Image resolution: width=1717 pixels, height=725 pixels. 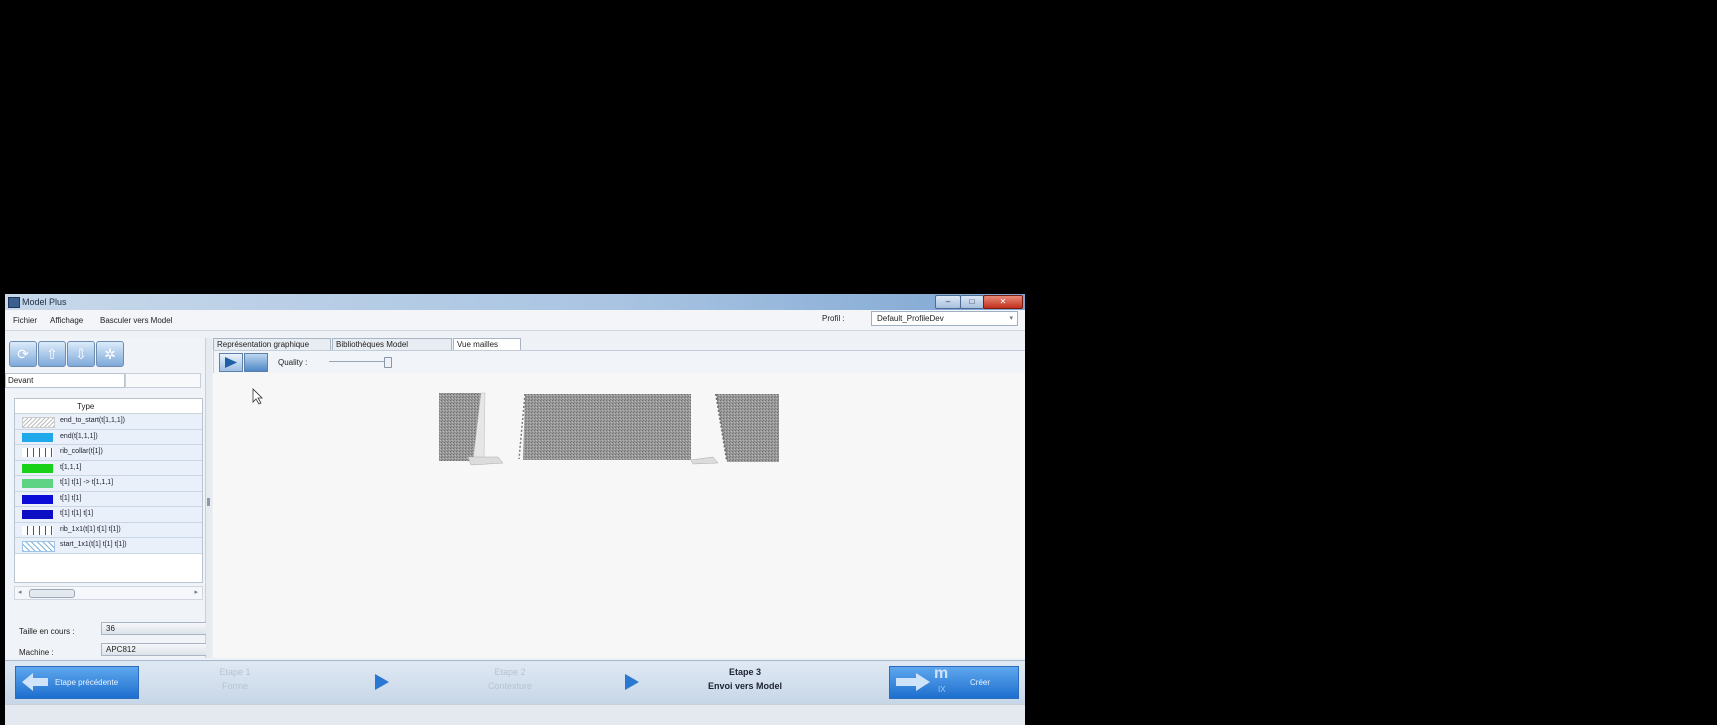 What do you see at coordinates (604, 426) in the screenshot?
I see `knit-panel-center` at bounding box center [604, 426].